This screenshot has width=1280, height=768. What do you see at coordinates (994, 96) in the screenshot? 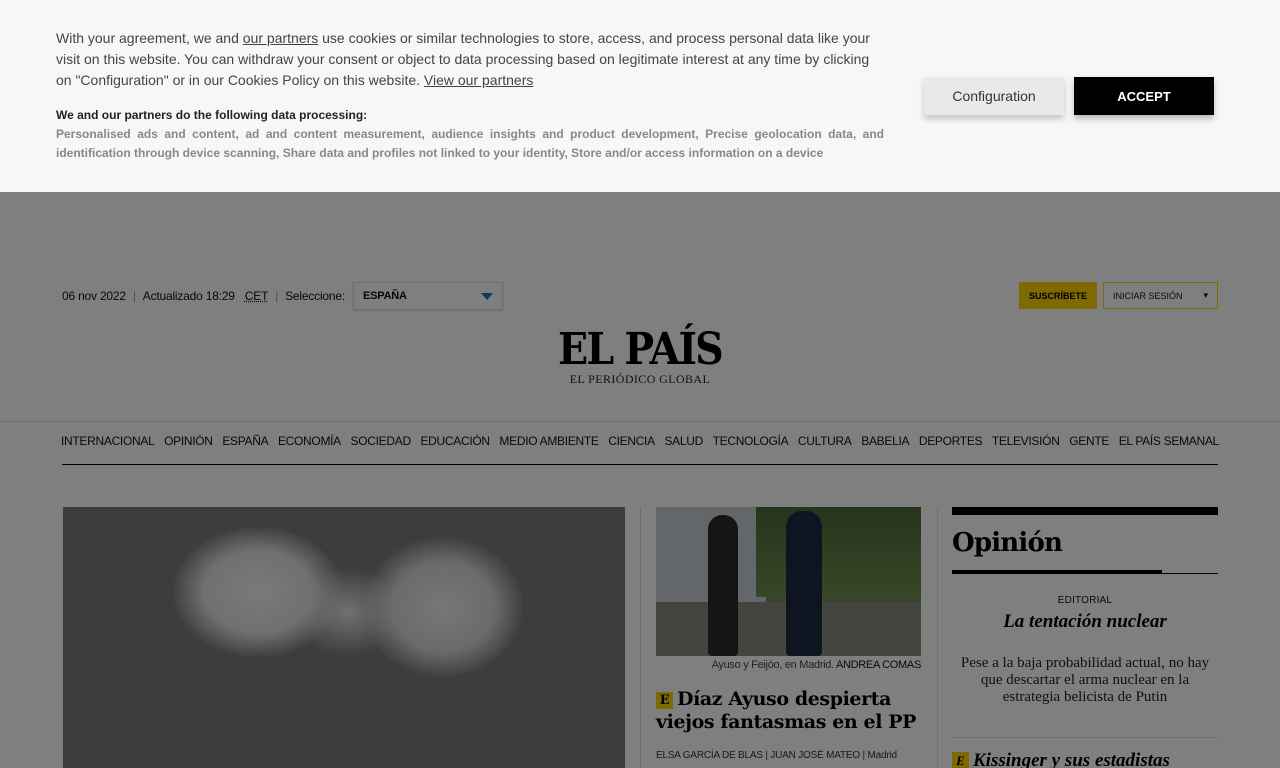
I see `configuration-button: Configuration` at bounding box center [994, 96].